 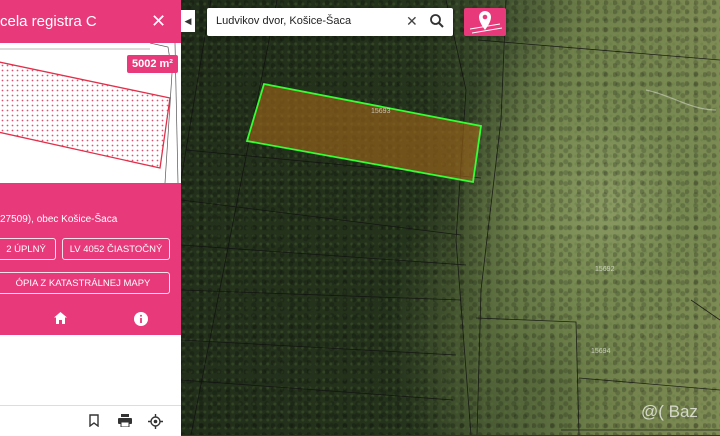 I want to click on lv-full-button: 2 ÚPLNÝ, so click(x=28, y=249).